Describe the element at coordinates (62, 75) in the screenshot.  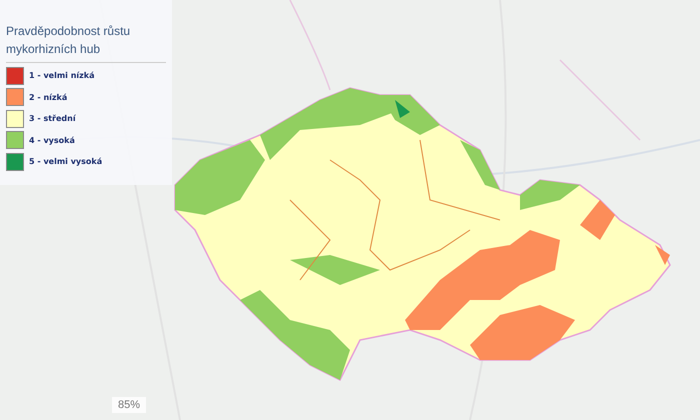
I see `legend-label: 1 - velmi nízká` at that location.